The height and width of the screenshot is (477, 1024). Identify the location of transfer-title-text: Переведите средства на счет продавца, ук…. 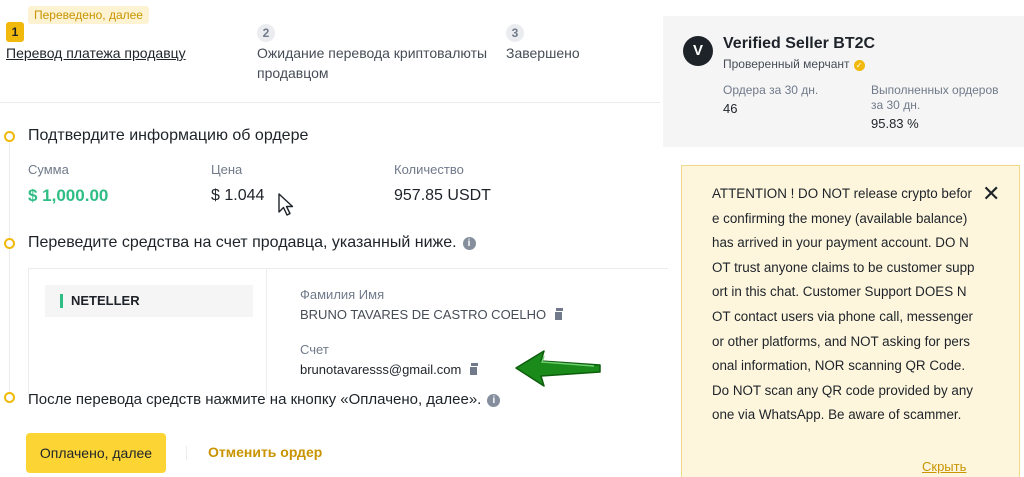
(242, 242).